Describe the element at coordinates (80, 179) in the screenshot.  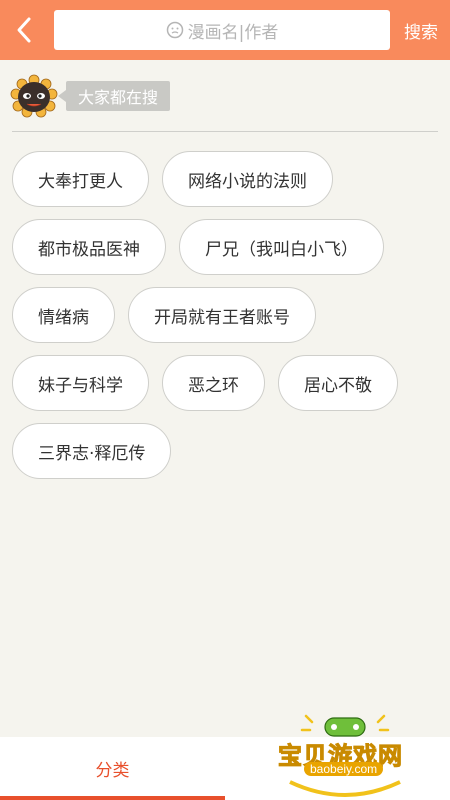
I see `hot-tag: 大奉打更人` at that location.